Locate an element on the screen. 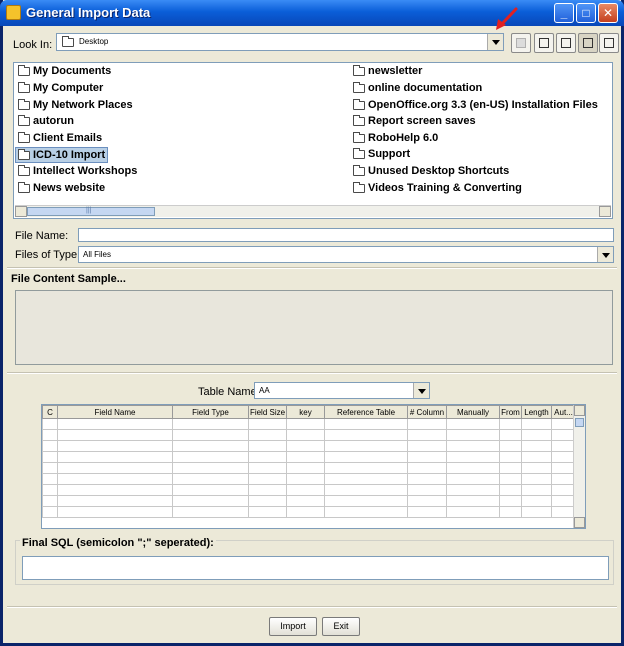  scroll-down-button is located at coordinates (579, 522).